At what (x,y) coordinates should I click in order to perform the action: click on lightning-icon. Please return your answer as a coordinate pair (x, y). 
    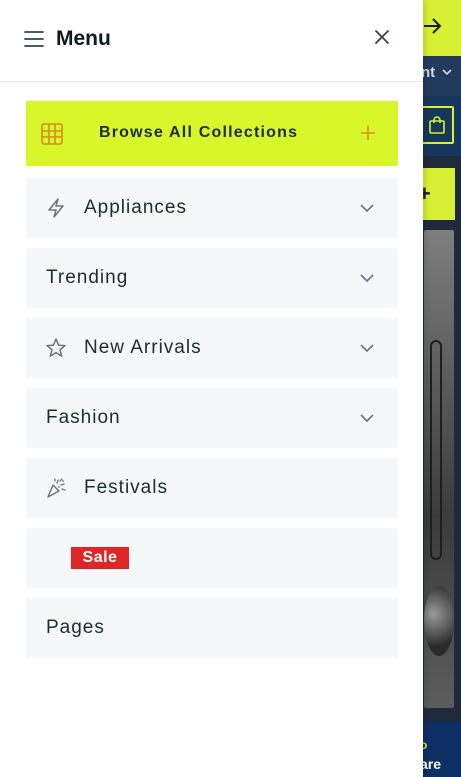
    Looking at the image, I should click on (56, 208).